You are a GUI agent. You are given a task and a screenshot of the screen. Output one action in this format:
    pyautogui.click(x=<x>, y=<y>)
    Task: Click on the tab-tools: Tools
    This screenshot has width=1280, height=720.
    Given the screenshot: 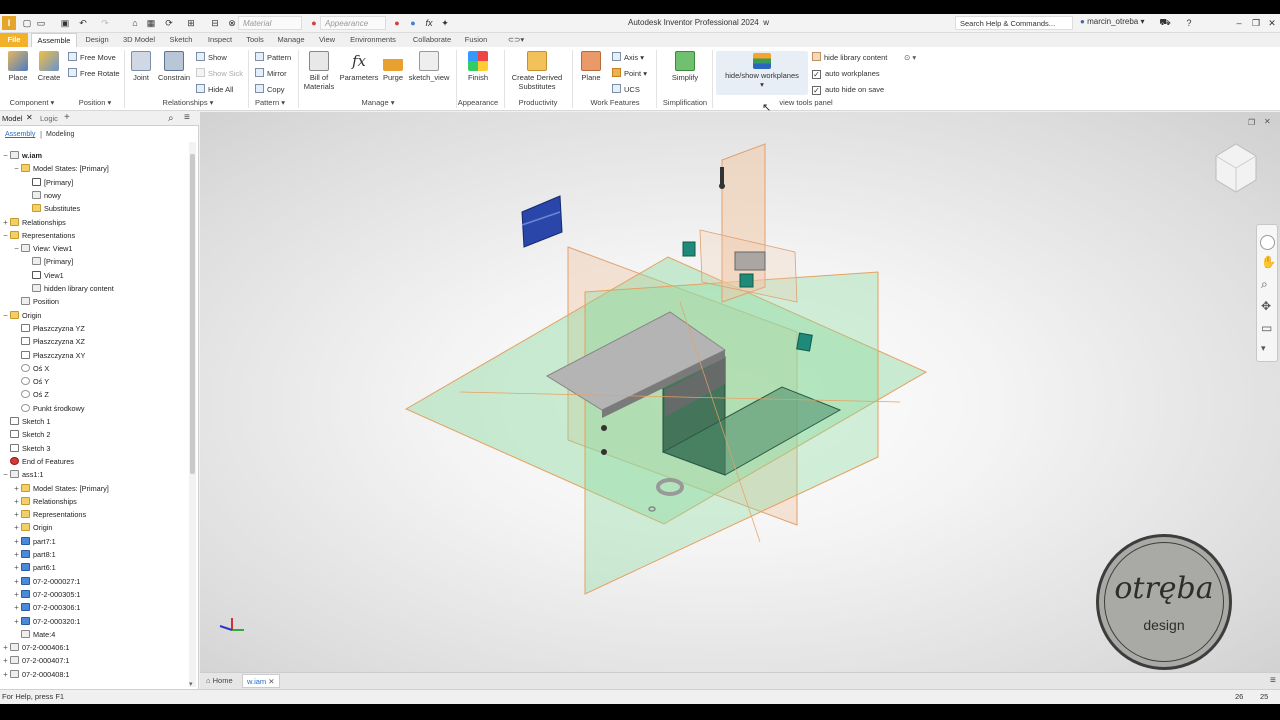 What is the action you would take?
    pyautogui.click(x=255, y=40)
    